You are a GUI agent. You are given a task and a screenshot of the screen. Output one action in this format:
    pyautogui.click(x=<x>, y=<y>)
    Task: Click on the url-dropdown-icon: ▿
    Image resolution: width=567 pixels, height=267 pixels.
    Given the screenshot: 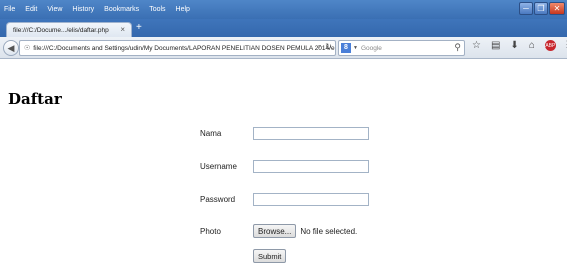 What is the action you would take?
    pyautogui.click(x=319, y=46)
    